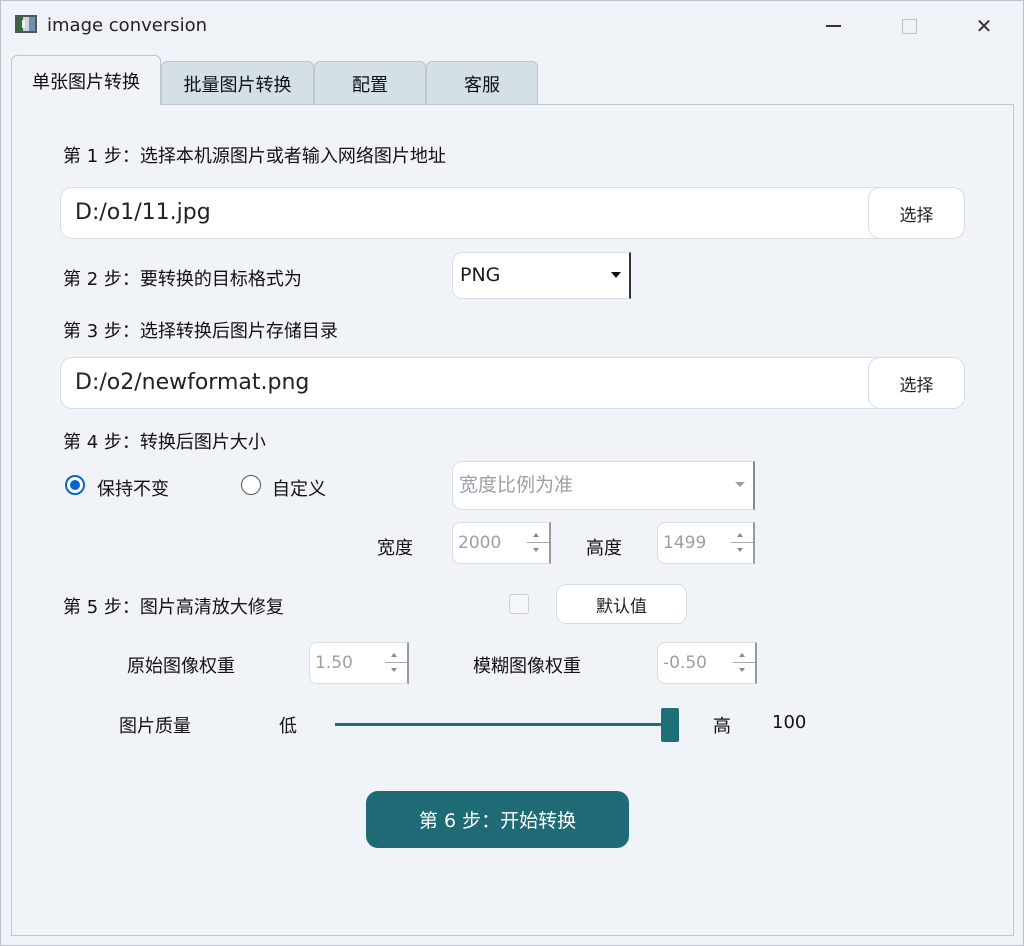  I want to click on step1-label: 第 1 步：选择本机源图片或者输入网络图片地址, so click(254, 156).